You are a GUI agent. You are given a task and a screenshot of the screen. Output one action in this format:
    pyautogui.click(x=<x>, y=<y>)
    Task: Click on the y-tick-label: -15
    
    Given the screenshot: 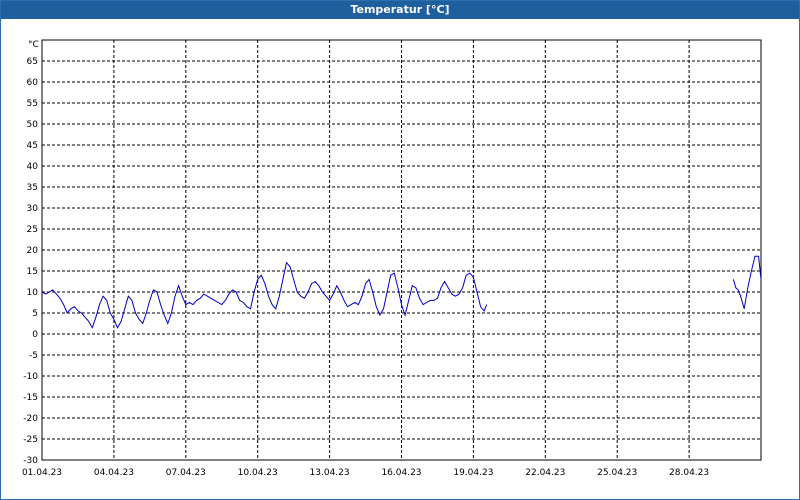 What is the action you would take?
    pyautogui.click(x=30, y=398)
    